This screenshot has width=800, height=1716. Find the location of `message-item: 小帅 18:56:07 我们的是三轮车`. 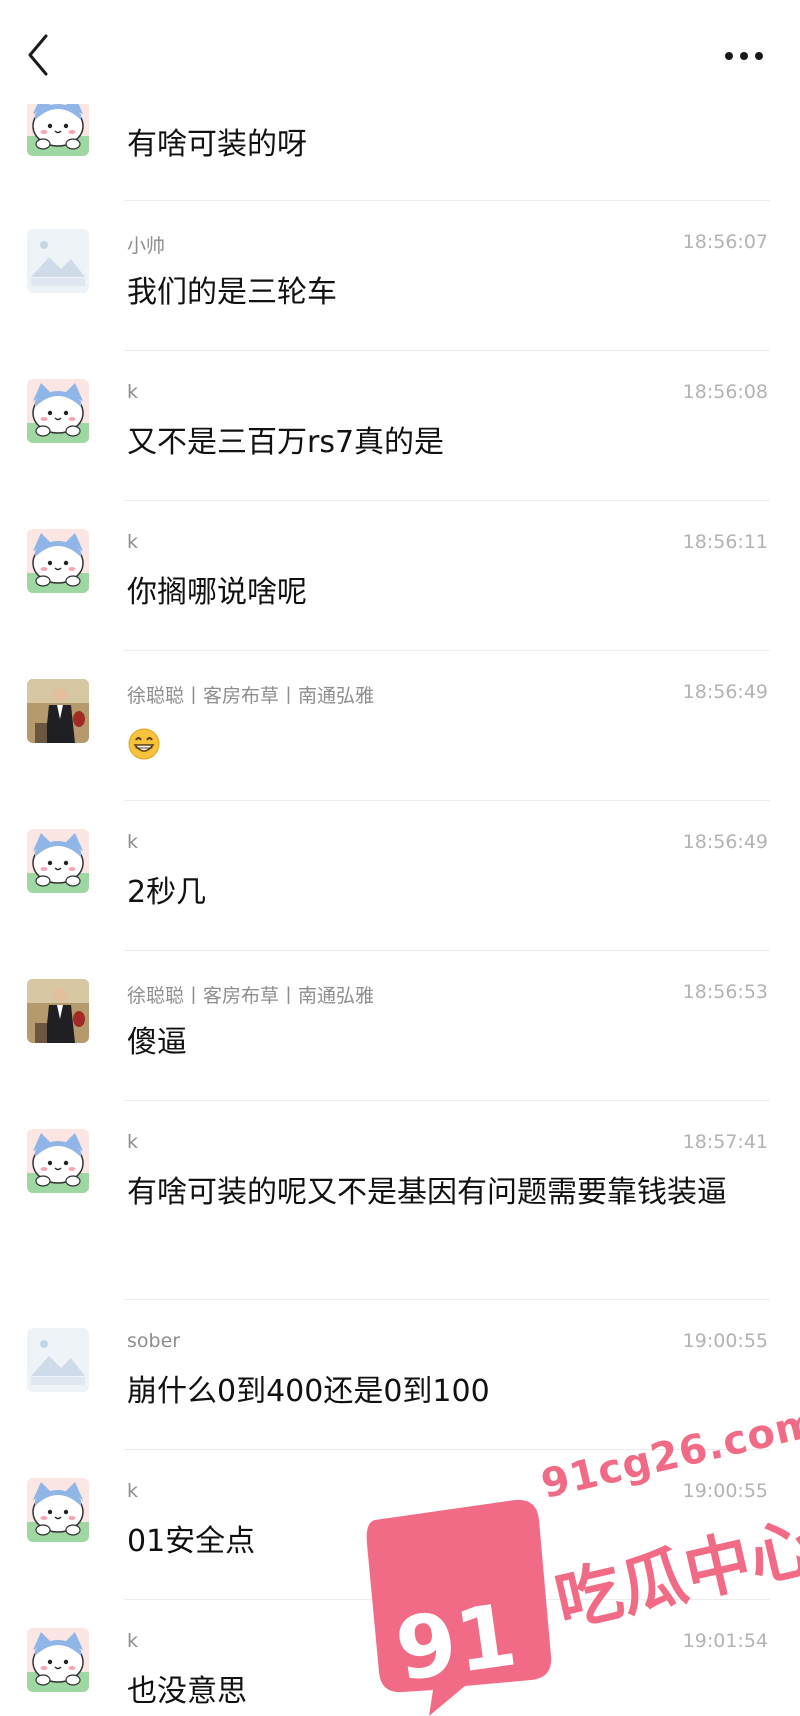

message-item: 小帅 18:56:07 我们的是三轮车 is located at coordinates (400, 276).